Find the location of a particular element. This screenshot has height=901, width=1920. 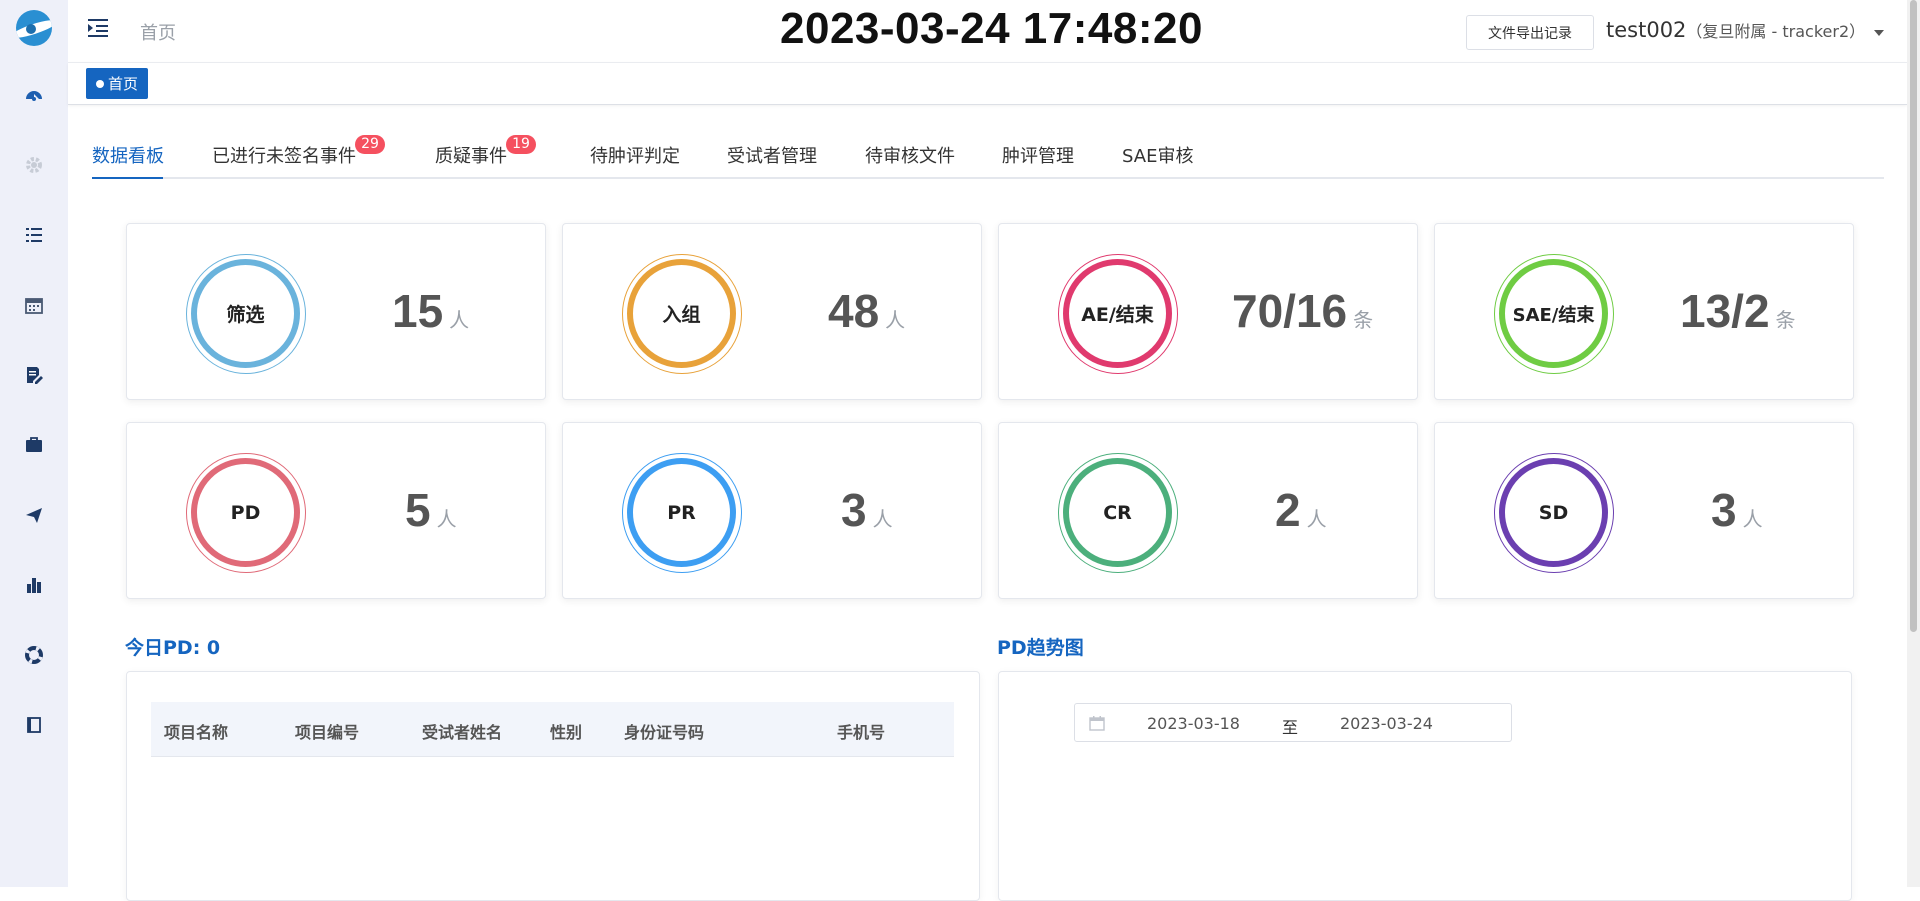

tag-home: 首页 is located at coordinates (117, 83).